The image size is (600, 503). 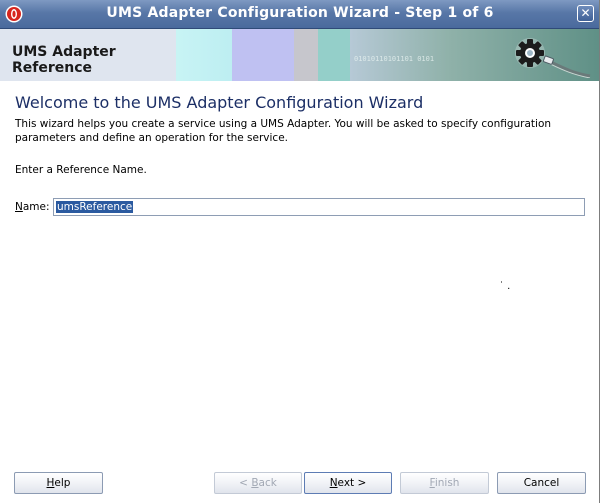 What do you see at coordinates (36, 207) in the screenshot?
I see `name-label-text: ame:` at bounding box center [36, 207].